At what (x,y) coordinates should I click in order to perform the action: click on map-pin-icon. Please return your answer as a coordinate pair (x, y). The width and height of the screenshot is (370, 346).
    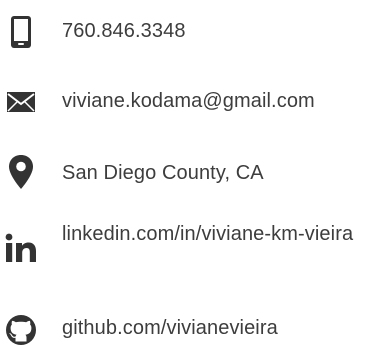
    Looking at the image, I should click on (21, 172).